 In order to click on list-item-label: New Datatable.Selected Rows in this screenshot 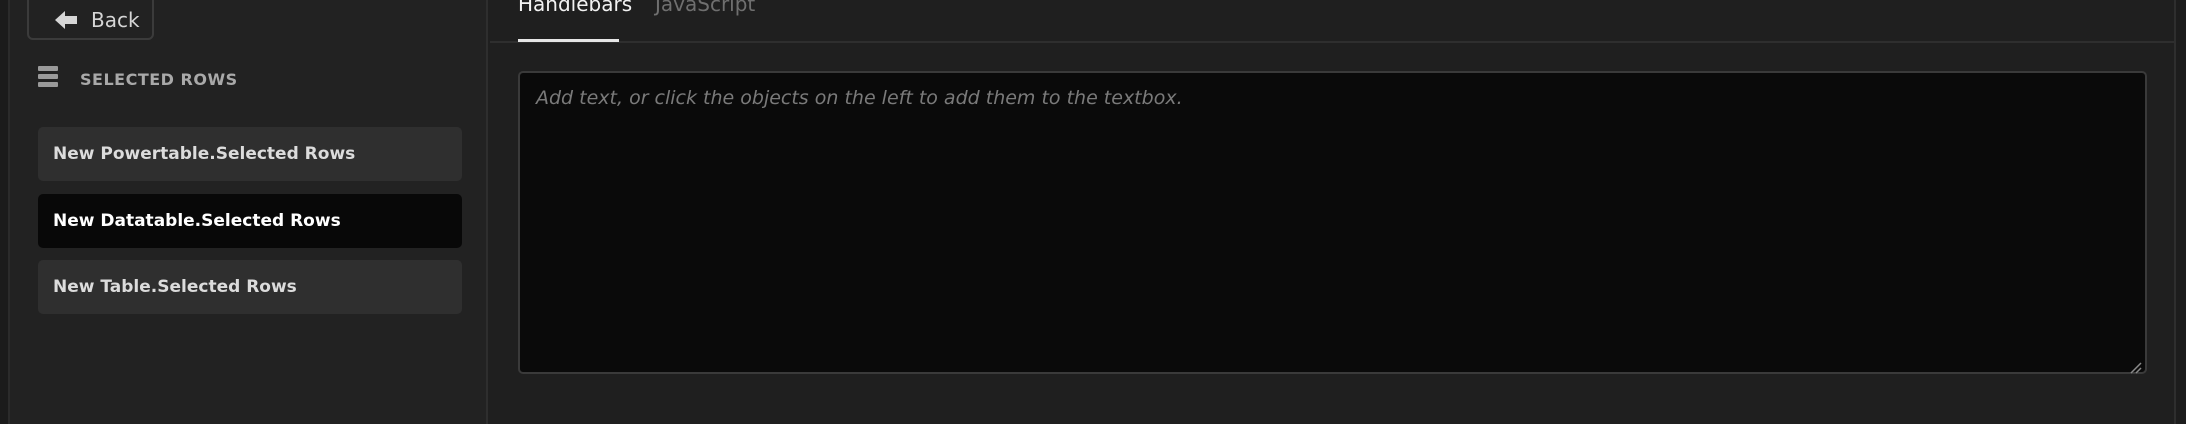, I will do `click(197, 221)`.